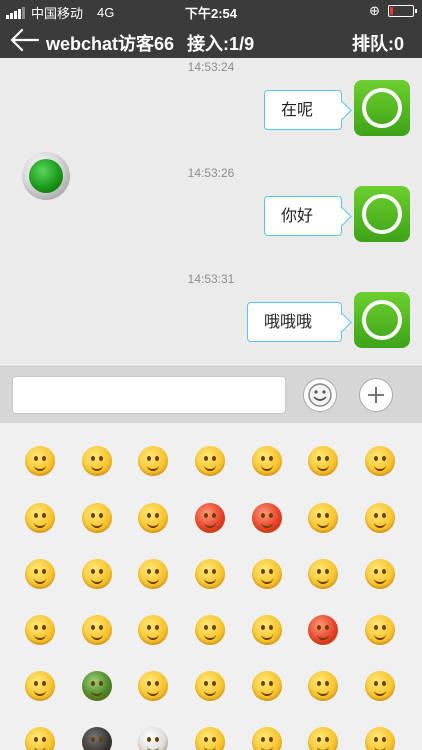 The height and width of the screenshot is (750, 422). Describe the element at coordinates (303, 110) in the screenshot. I see `message-bubble: 在呢` at that location.